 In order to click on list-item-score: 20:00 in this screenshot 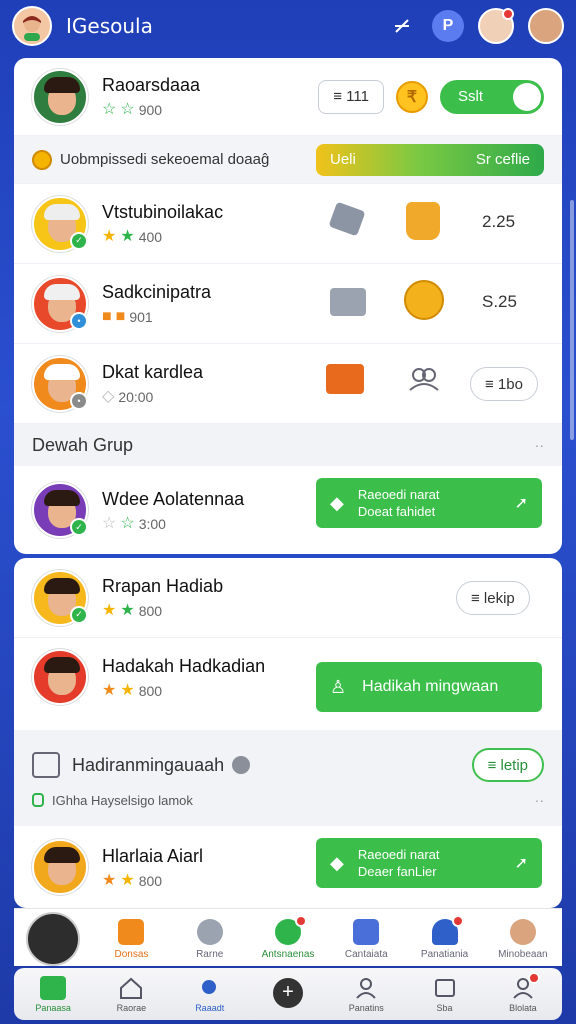, I will do `click(136, 397)`.